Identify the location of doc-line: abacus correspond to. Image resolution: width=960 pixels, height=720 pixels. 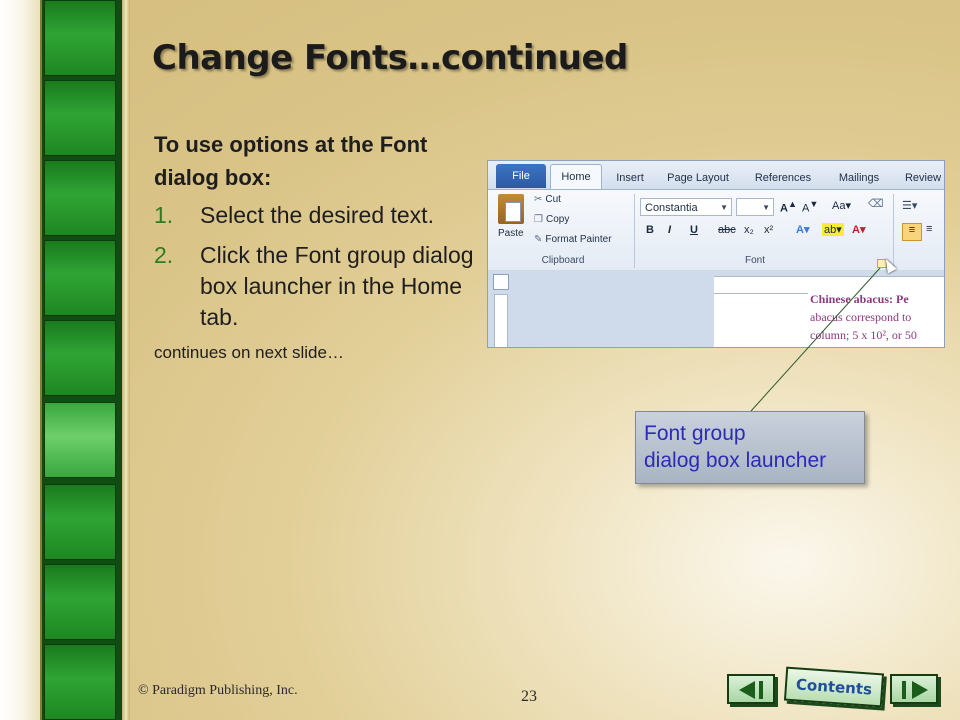
(861, 317).